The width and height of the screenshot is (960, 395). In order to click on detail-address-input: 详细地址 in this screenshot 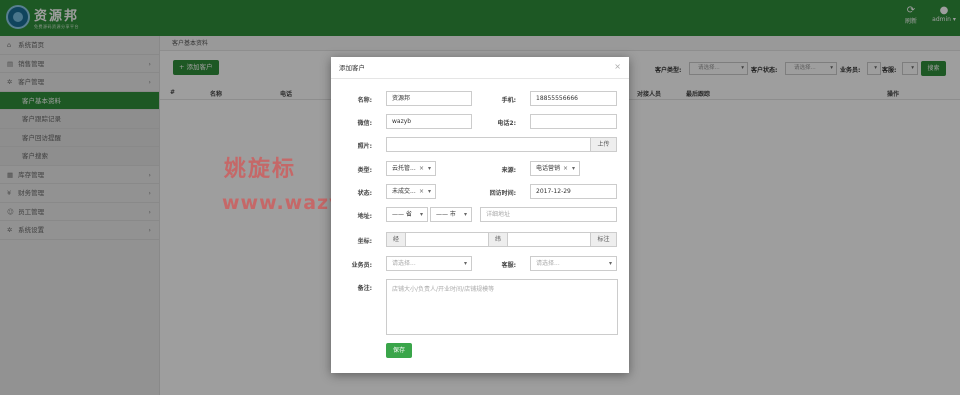, I will do `click(548, 214)`.